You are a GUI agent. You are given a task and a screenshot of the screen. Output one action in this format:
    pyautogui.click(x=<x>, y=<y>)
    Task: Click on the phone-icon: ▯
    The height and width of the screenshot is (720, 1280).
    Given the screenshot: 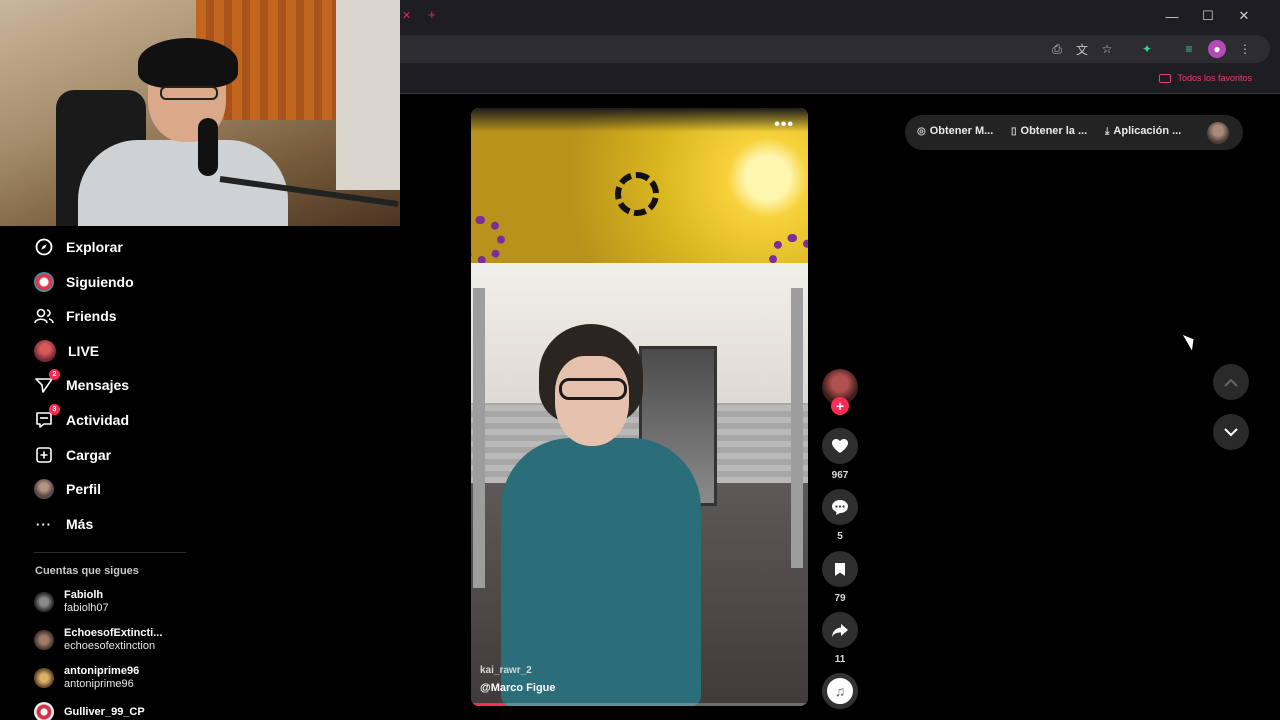 What is the action you would take?
    pyautogui.click(x=1014, y=131)
    